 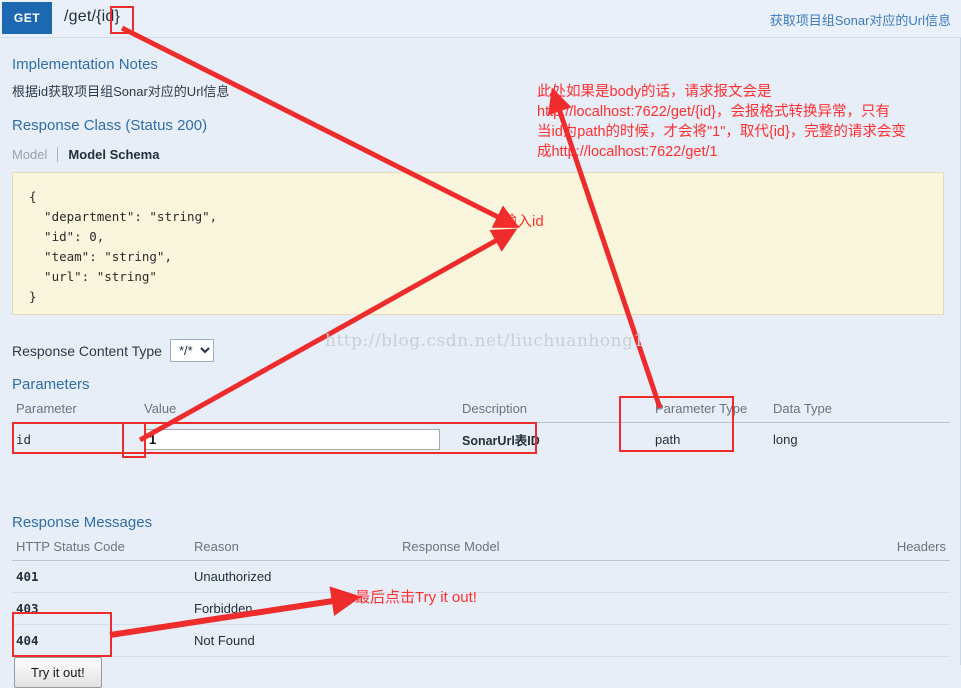 I want to click on response-messages-title: Response Messages, so click(x=82, y=522).